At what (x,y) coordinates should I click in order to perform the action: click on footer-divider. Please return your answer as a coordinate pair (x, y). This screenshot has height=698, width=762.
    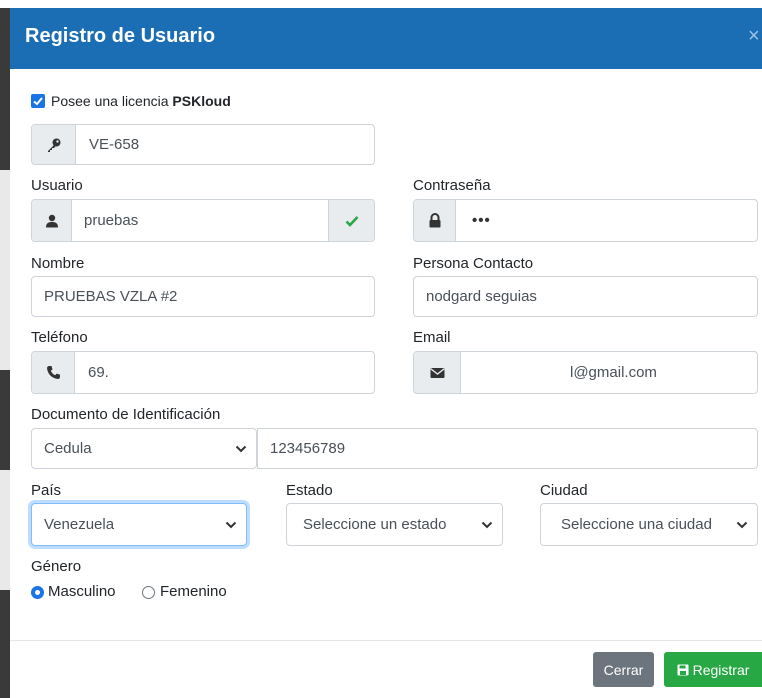
    Looking at the image, I should click on (386, 640).